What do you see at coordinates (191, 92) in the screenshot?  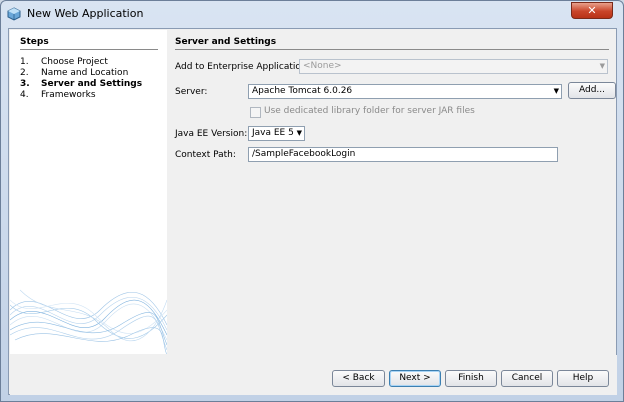 I see `server-label: Server:` at bounding box center [191, 92].